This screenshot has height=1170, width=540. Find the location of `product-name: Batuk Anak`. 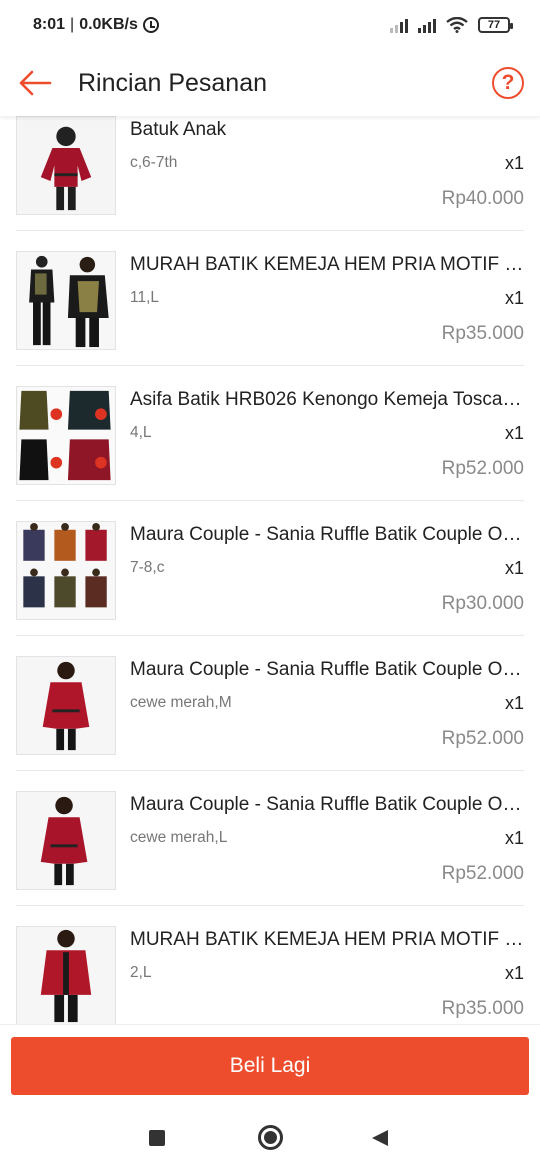

product-name: Batuk Anak is located at coordinates (178, 129).